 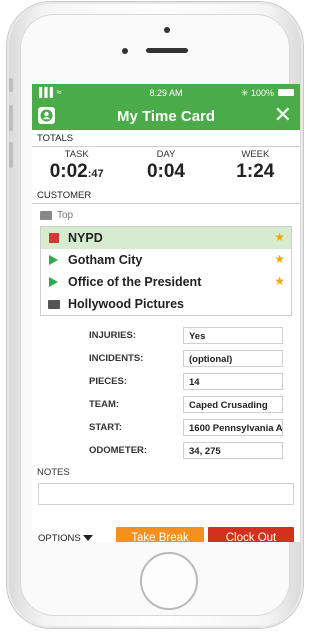 I want to click on list-item-label: NYPD, so click(x=85, y=238).